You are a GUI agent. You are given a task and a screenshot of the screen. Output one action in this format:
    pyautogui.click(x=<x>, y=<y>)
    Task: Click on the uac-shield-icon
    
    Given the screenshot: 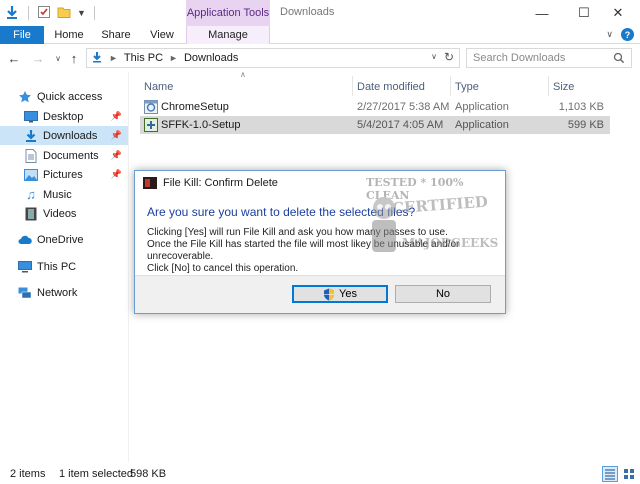 What is the action you would take?
    pyautogui.click(x=329, y=294)
    